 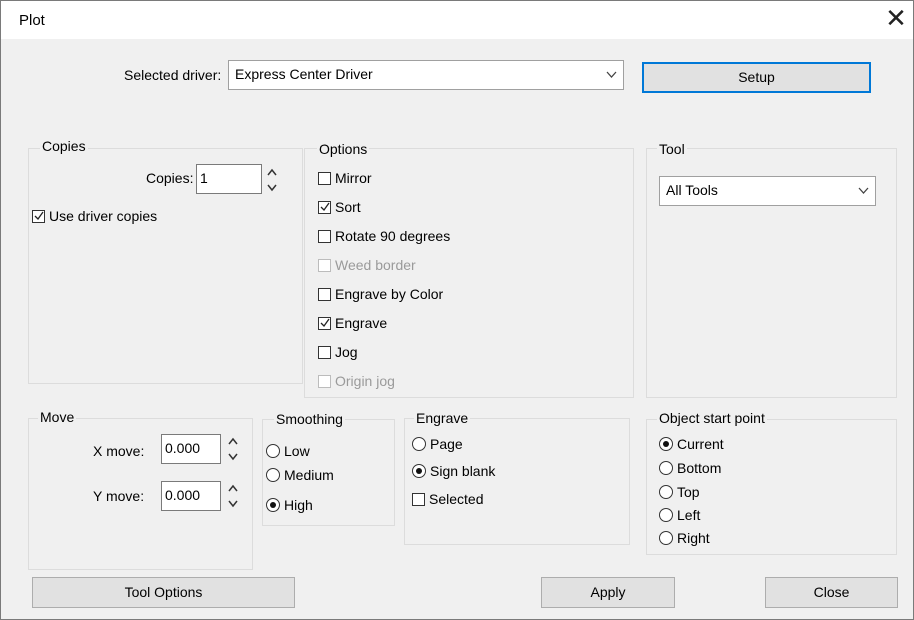 What do you see at coordinates (463, 471) in the screenshot?
I see `engrave-sign-blank-label: Sign blank` at bounding box center [463, 471].